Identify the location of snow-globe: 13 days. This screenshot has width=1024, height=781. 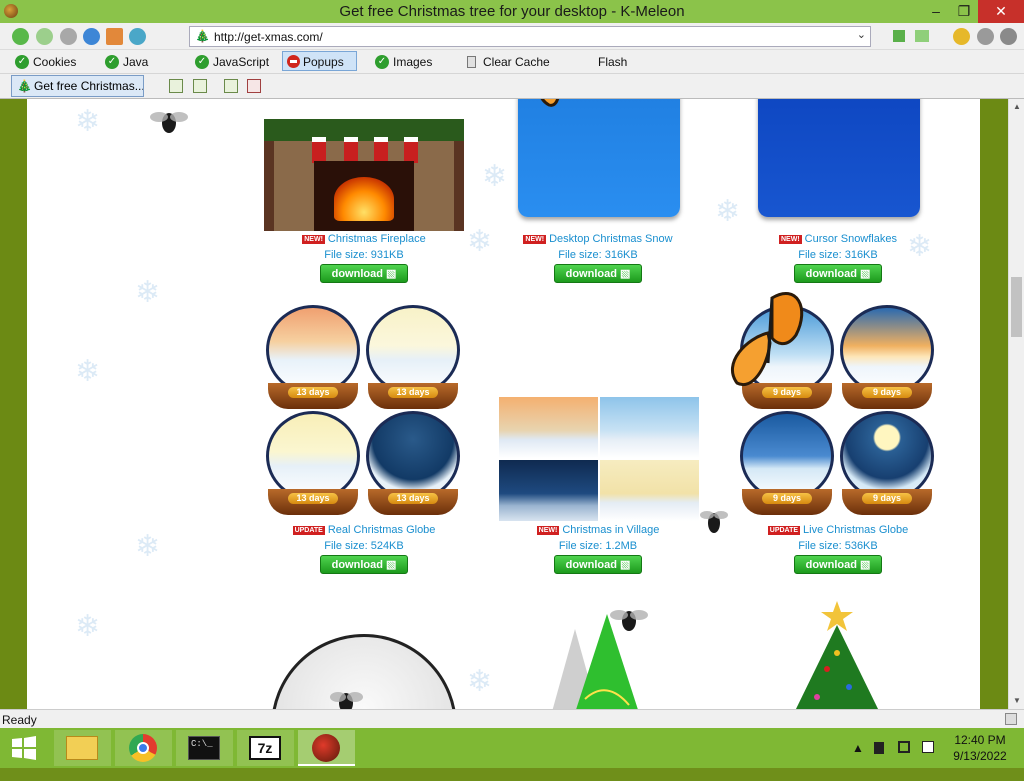
(313, 464).